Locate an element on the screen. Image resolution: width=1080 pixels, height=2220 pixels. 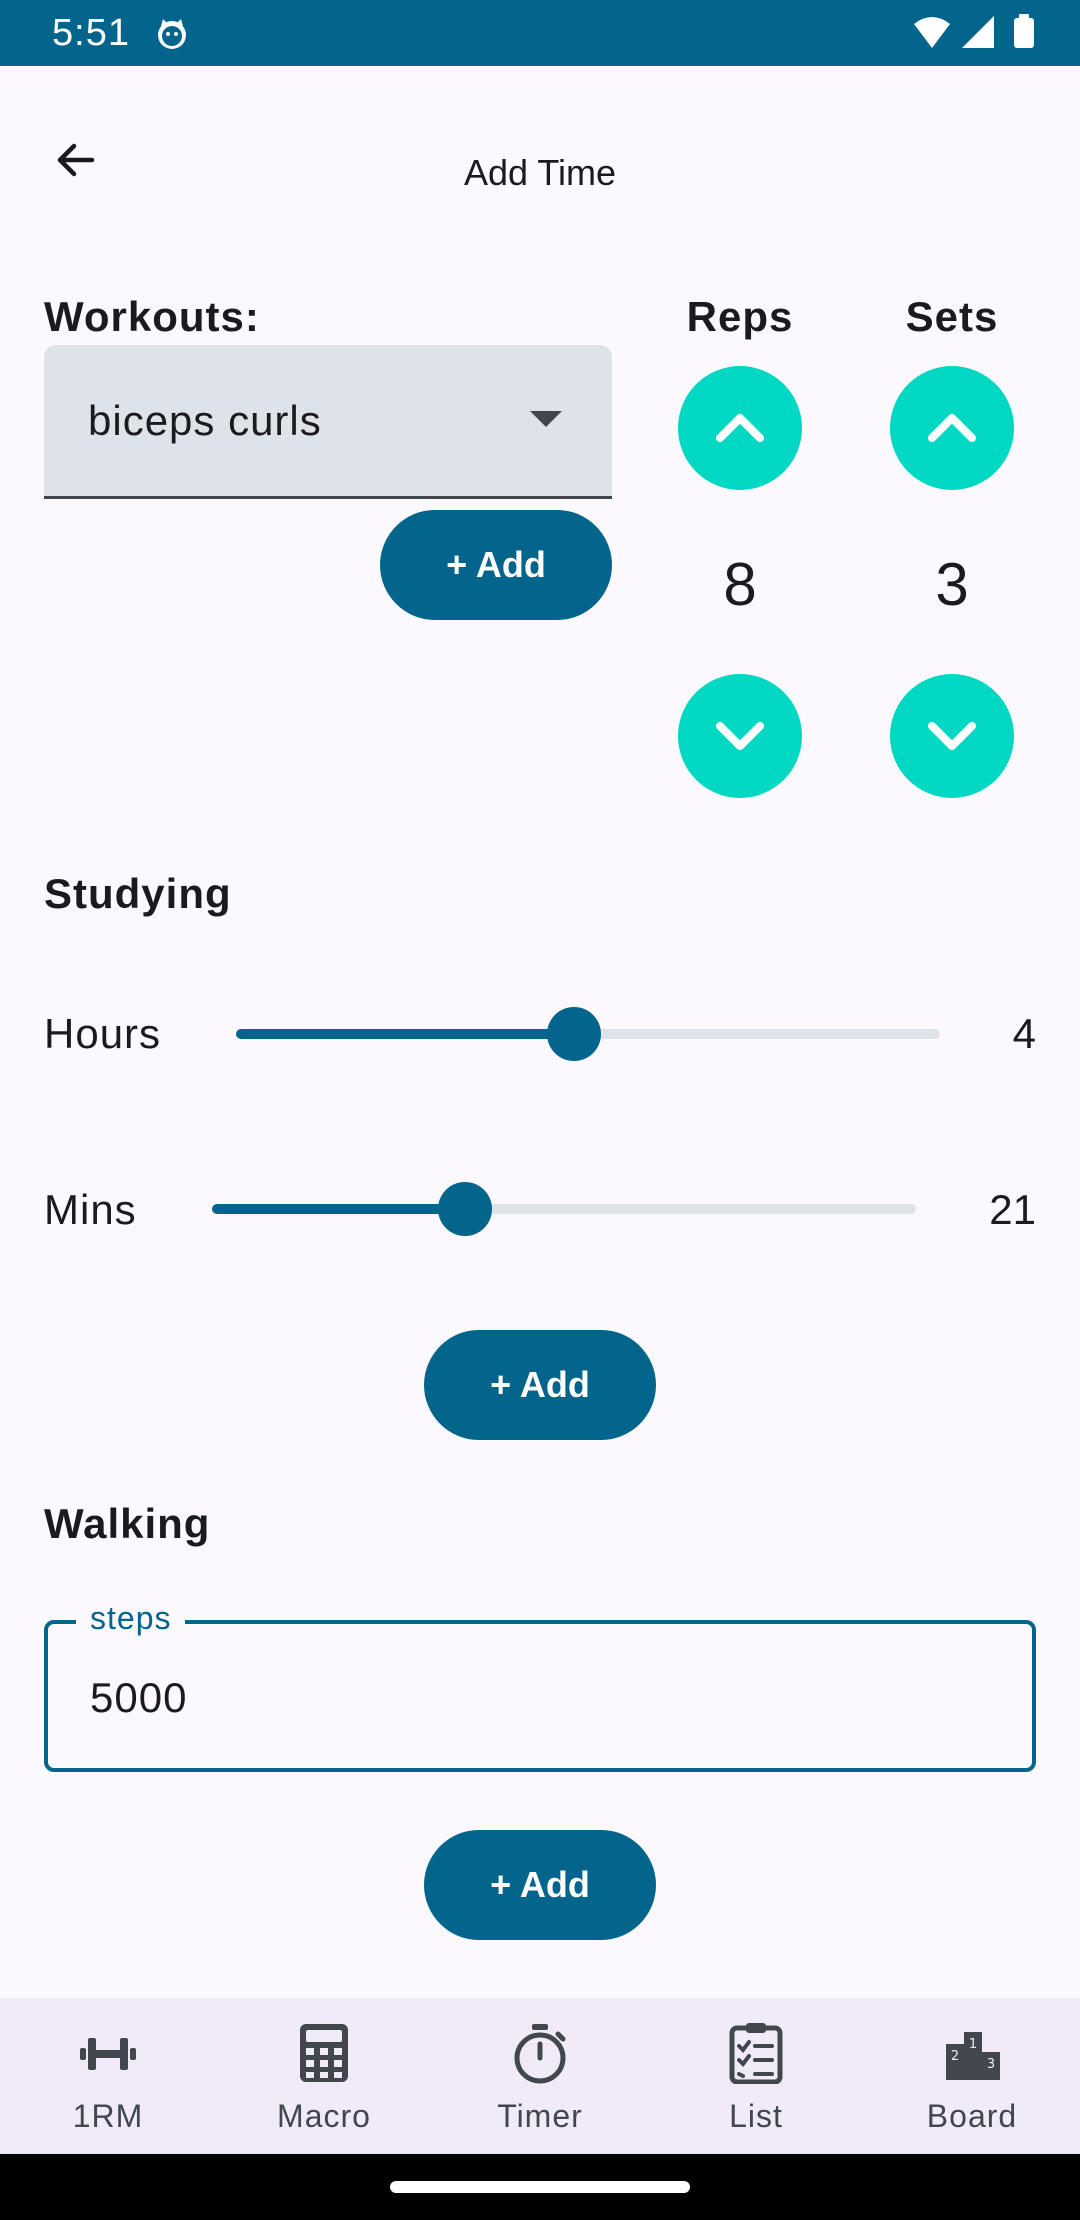
dropdown-arrow-icon is located at coordinates (546, 419).